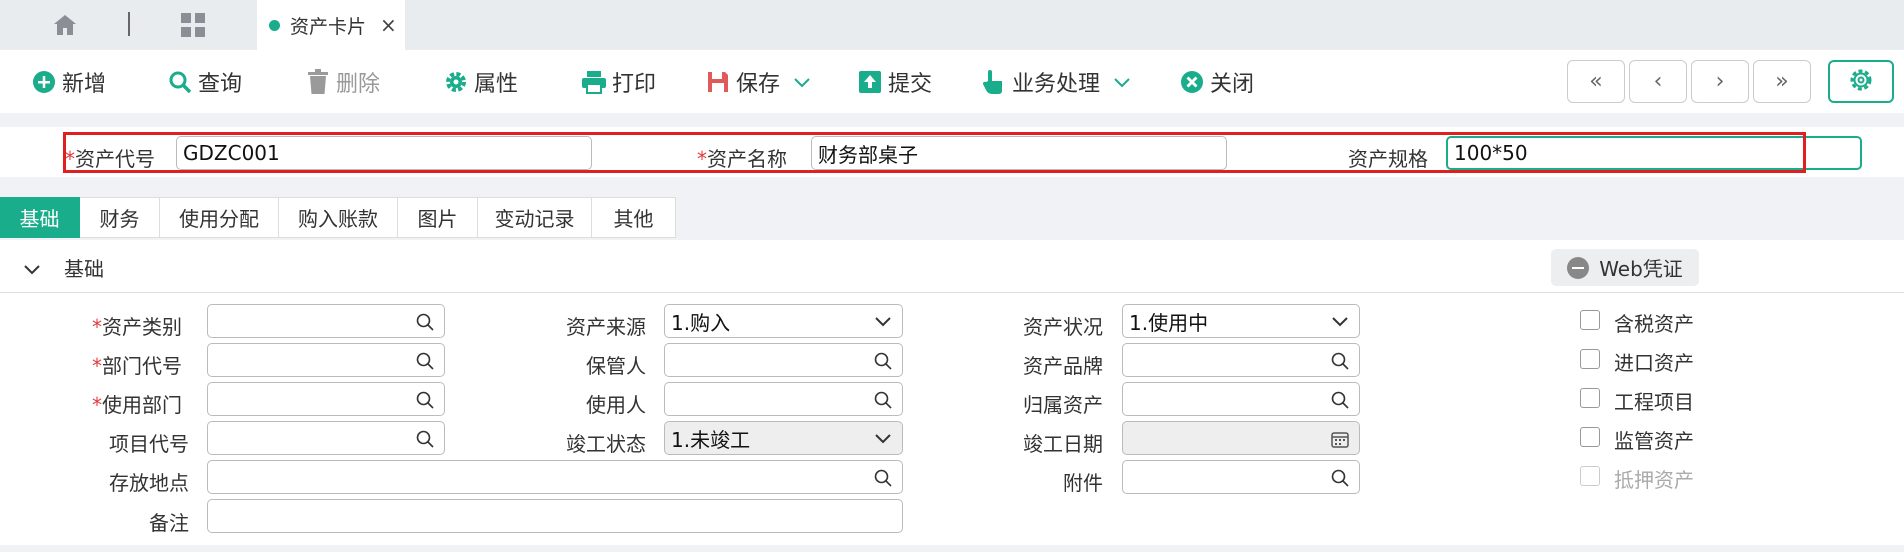  I want to click on completion-status-label: 竣工状态, so click(606, 444).